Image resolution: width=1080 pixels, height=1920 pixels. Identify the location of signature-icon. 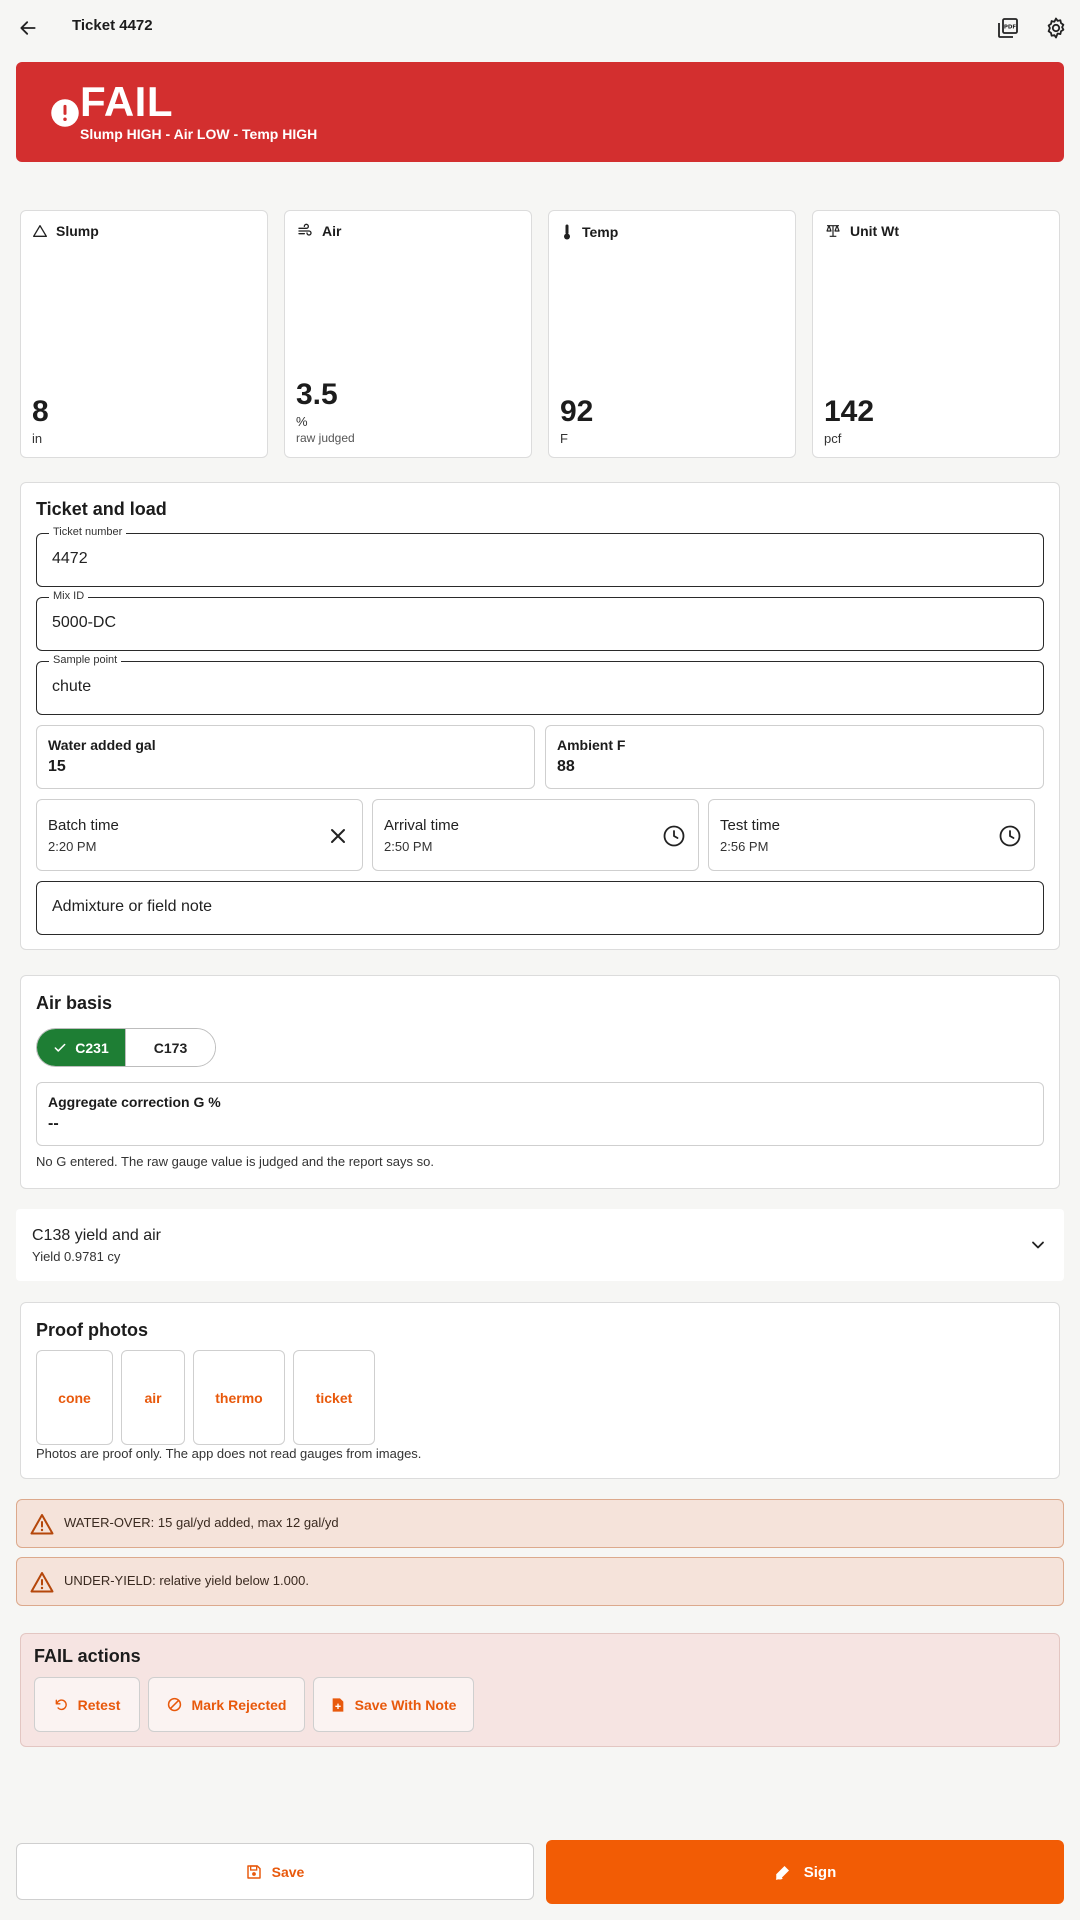
(782, 1873).